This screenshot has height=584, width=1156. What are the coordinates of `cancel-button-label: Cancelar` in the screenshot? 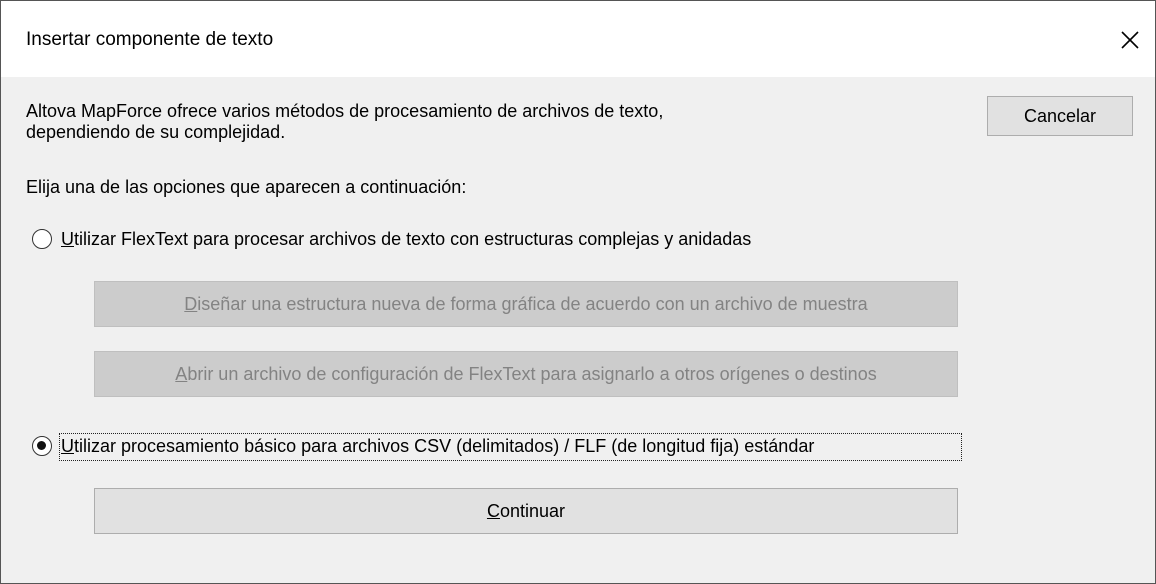 It's located at (1060, 115).